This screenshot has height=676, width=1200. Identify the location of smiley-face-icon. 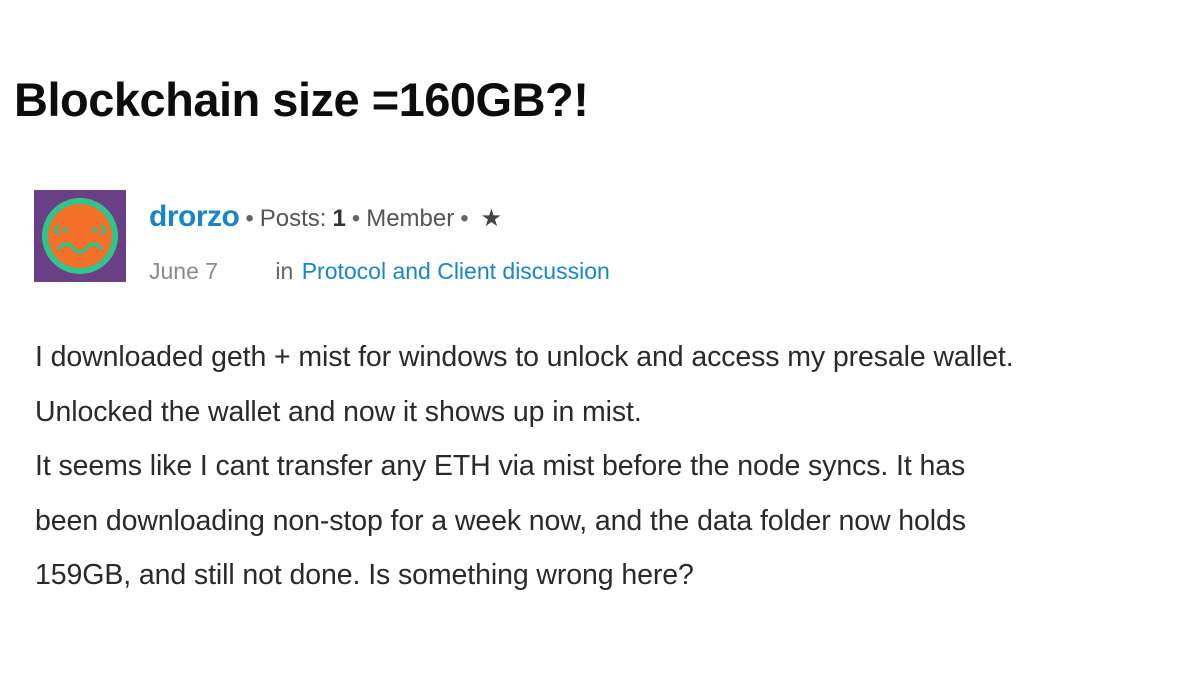
(80, 236).